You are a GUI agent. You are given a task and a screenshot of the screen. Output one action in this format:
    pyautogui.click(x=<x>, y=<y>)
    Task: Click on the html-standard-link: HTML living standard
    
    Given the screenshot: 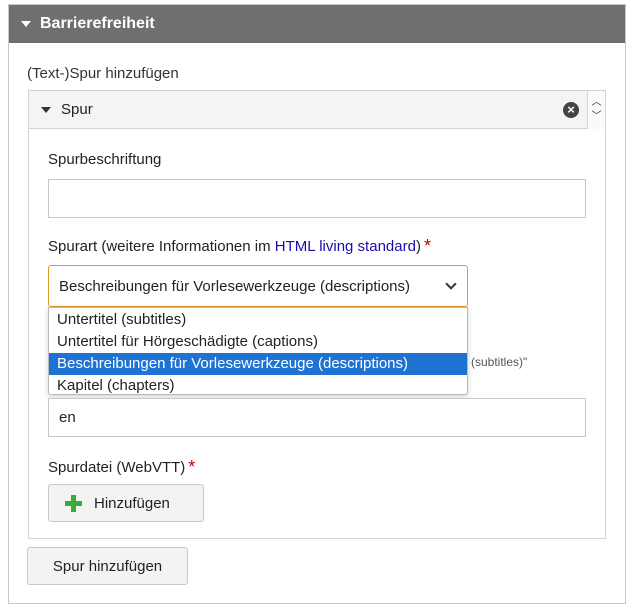 What is the action you would take?
    pyautogui.click(x=345, y=246)
    